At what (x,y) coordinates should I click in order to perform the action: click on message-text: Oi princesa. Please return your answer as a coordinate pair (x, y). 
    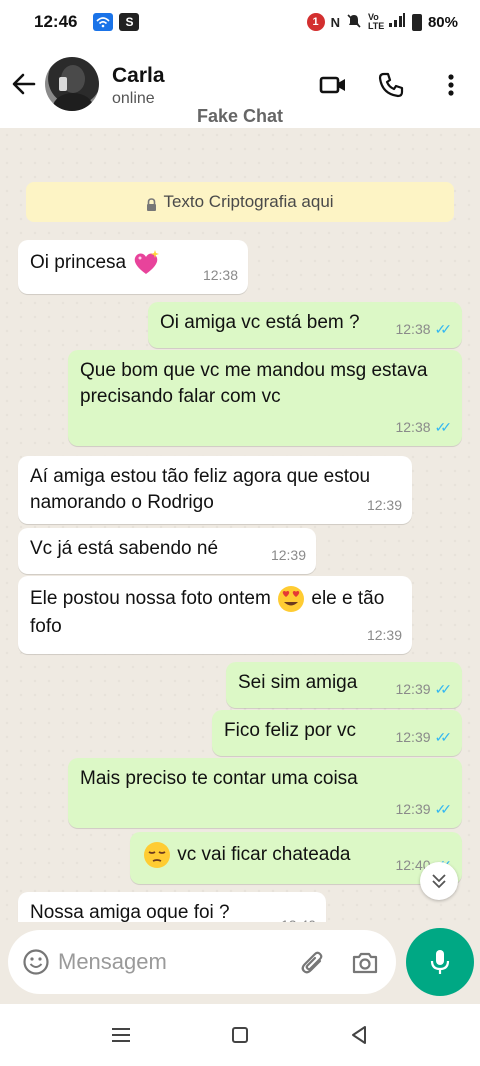
    Looking at the image, I should click on (78, 263).